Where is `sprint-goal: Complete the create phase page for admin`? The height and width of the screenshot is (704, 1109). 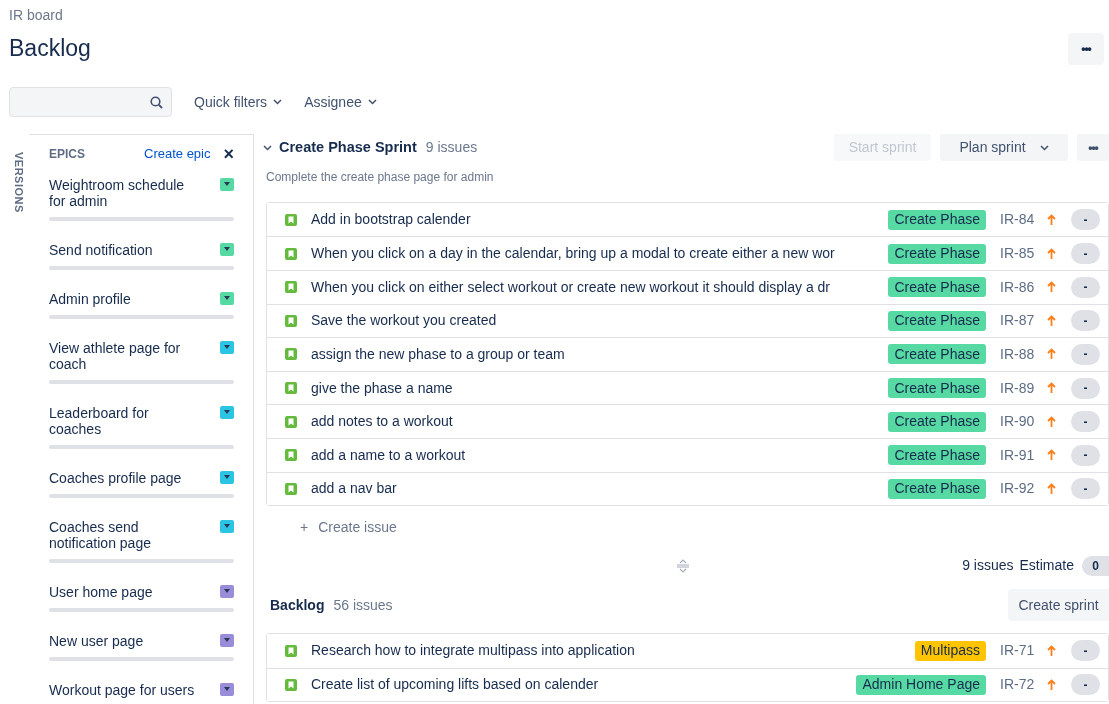
sprint-goal: Complete the create phase page for admin is located at coordinates (380, 177).